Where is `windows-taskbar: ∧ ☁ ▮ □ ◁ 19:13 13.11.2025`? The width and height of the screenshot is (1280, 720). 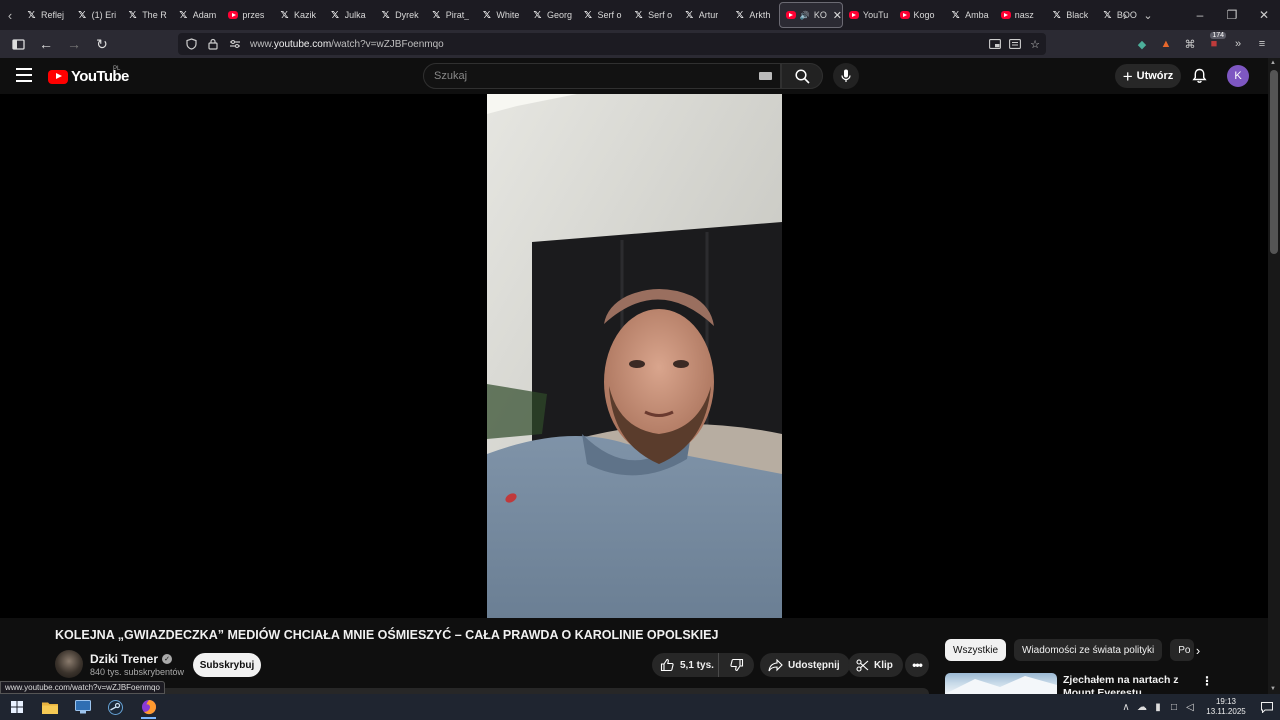
windows-taskbar: ∧ ☁ ▮ □ ◁ 19:13 13.11.2025 is located at coordinates (640, 707).